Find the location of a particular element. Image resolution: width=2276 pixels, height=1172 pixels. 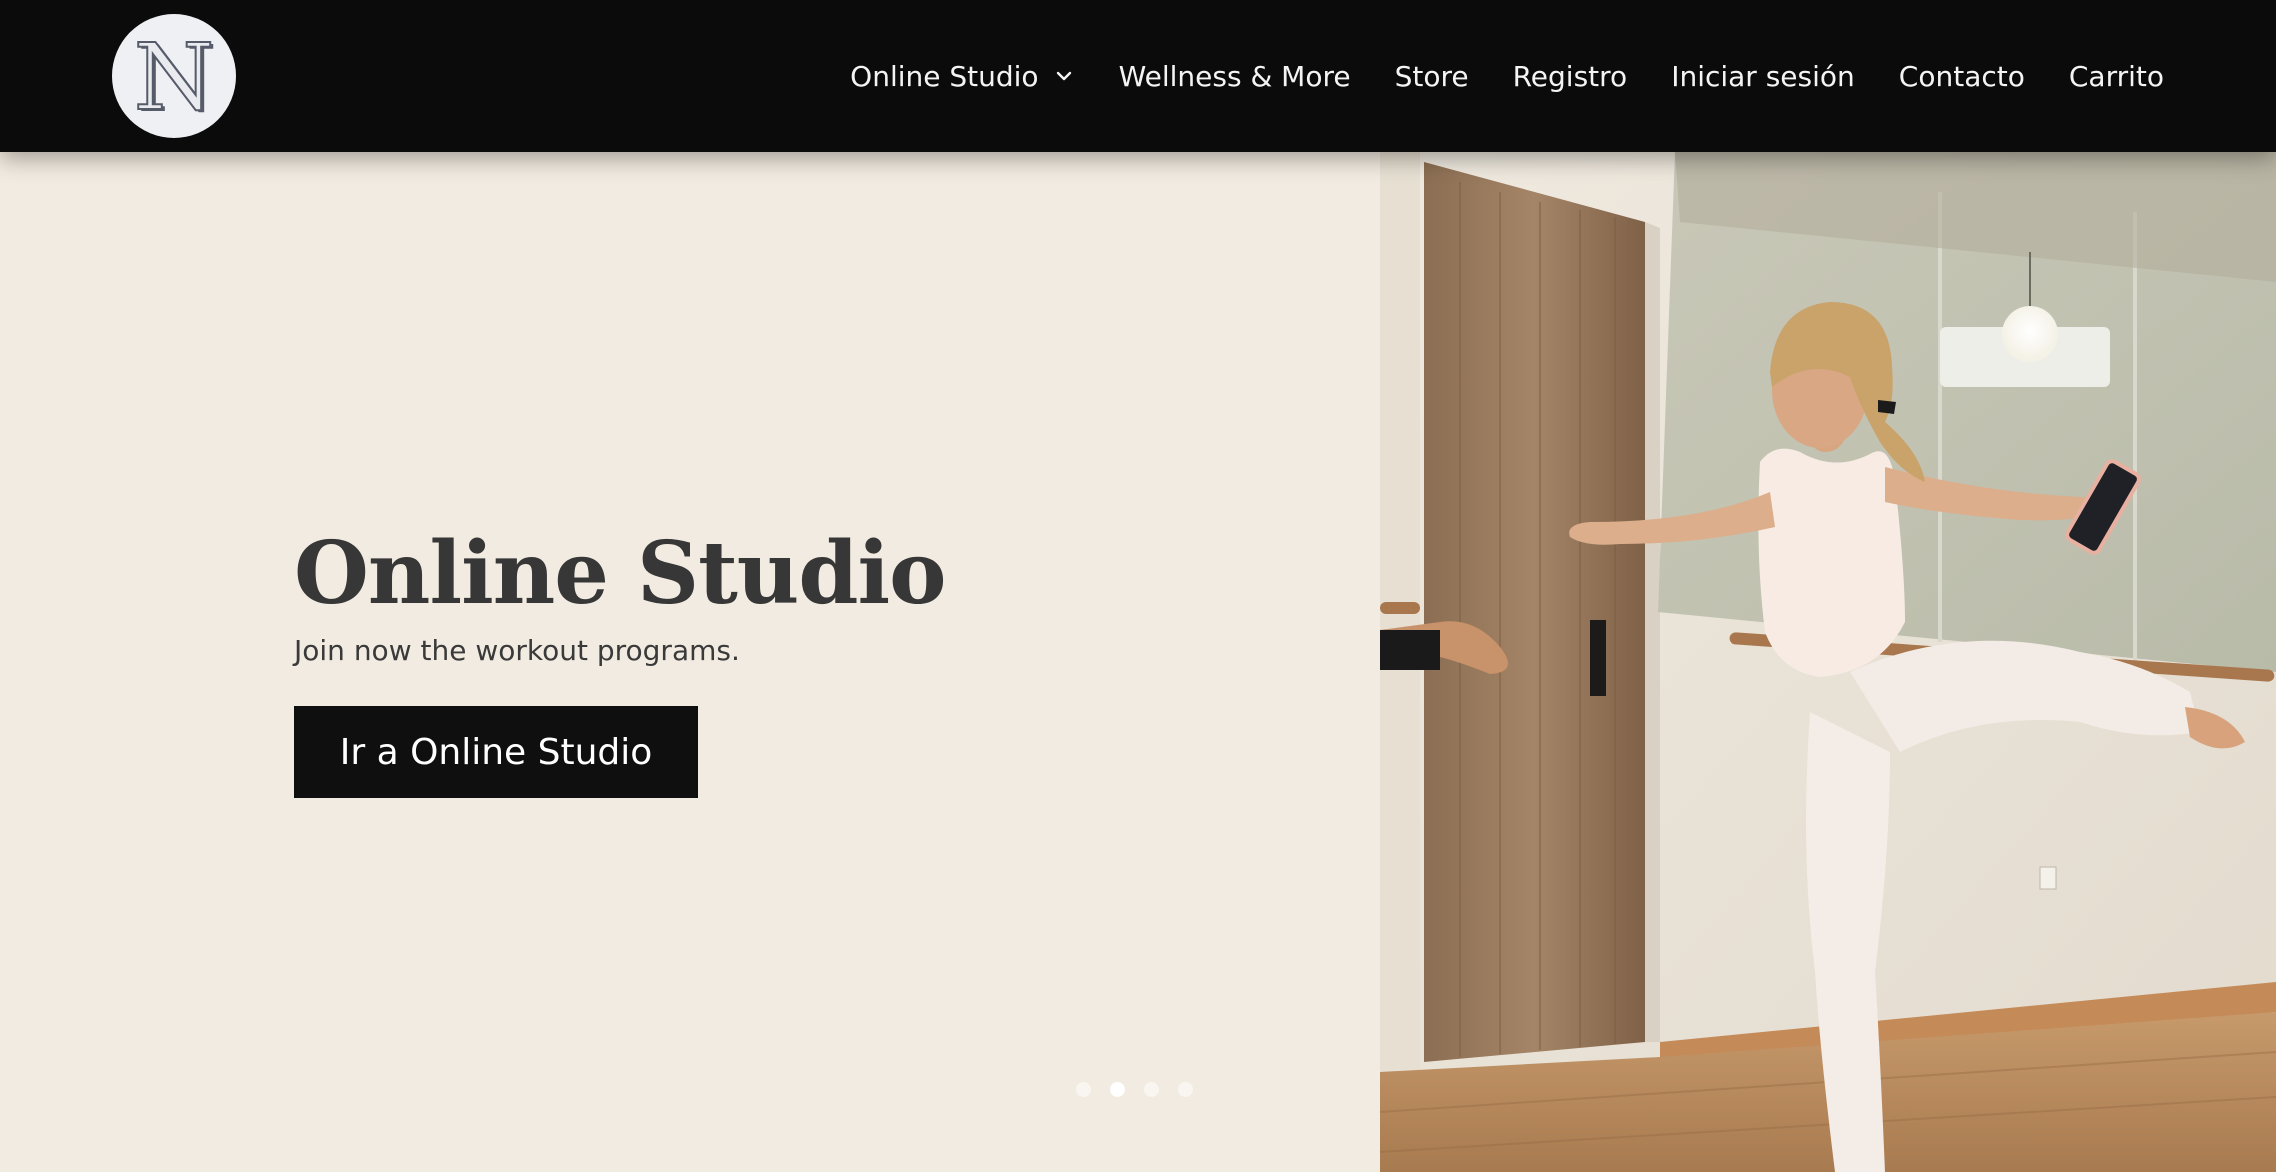

logo-letter: N is located at coordinates (174, 77).